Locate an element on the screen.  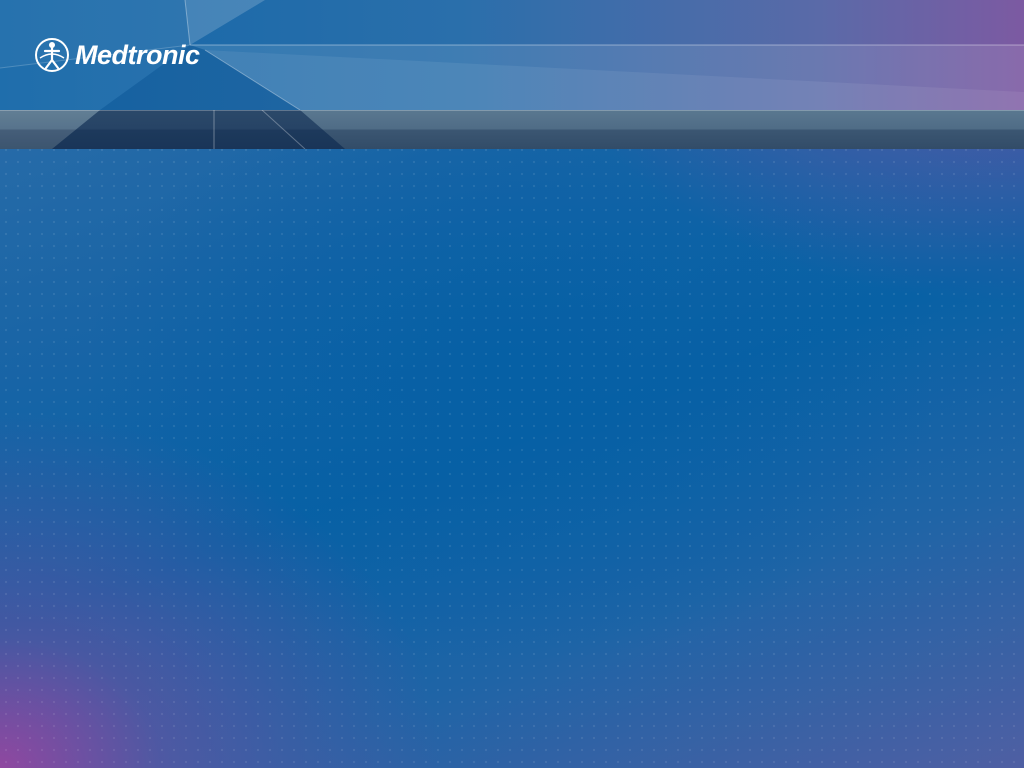
band-facets is located at coordinates (512, 129).